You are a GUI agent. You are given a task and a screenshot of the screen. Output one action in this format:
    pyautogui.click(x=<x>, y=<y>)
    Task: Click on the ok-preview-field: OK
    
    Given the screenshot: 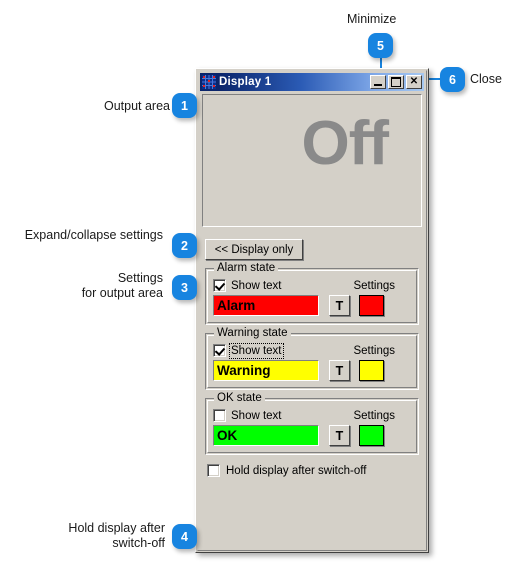 What is the action you would take?
    pyautogui.click(x=266, y=435)
    